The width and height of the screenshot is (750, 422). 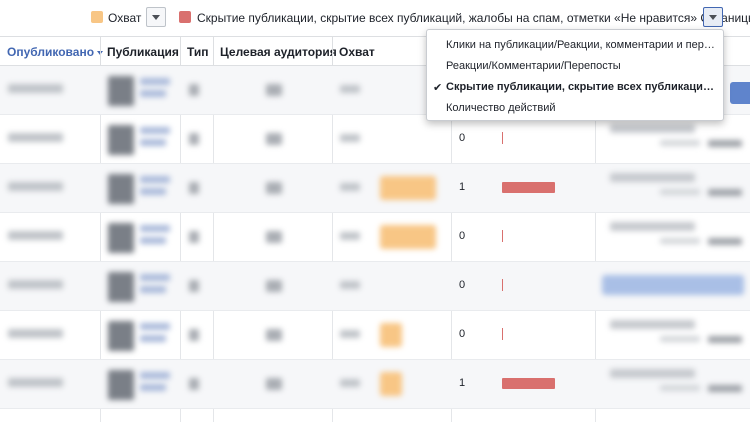 What do you see at coordinates (438, 88) in the screenshot?
I see `checkmark-icon: ✔` at bounding box center [438, 88].